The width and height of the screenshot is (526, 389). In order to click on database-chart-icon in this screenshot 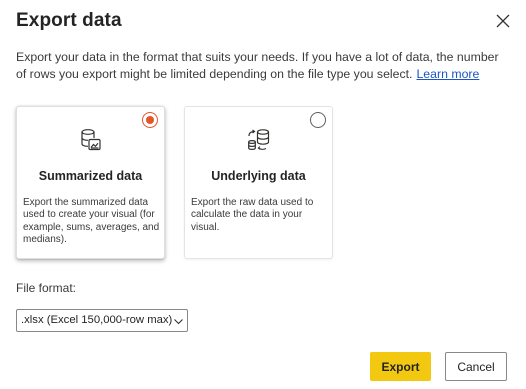, I will do `click(91, 140)`.